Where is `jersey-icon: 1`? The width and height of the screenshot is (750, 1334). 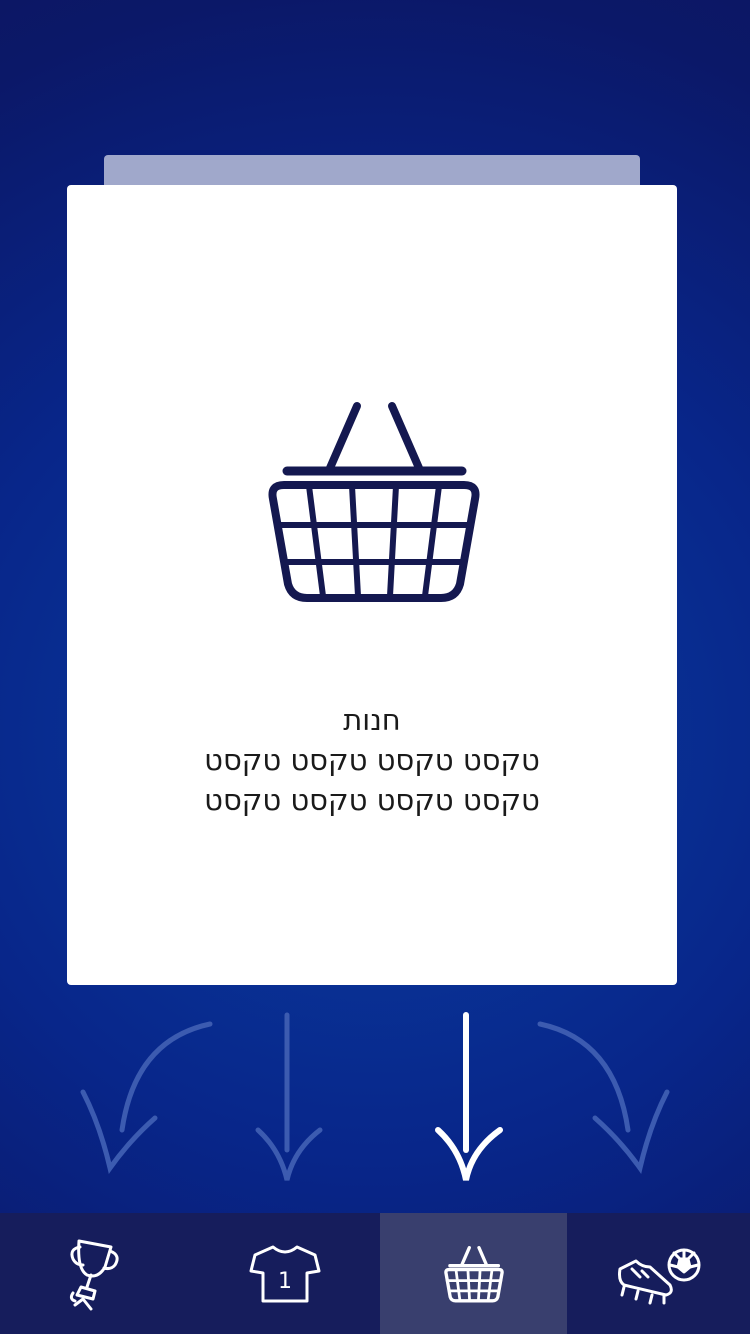 jersey-icon: 1 is located at coordinates (285, 1273).